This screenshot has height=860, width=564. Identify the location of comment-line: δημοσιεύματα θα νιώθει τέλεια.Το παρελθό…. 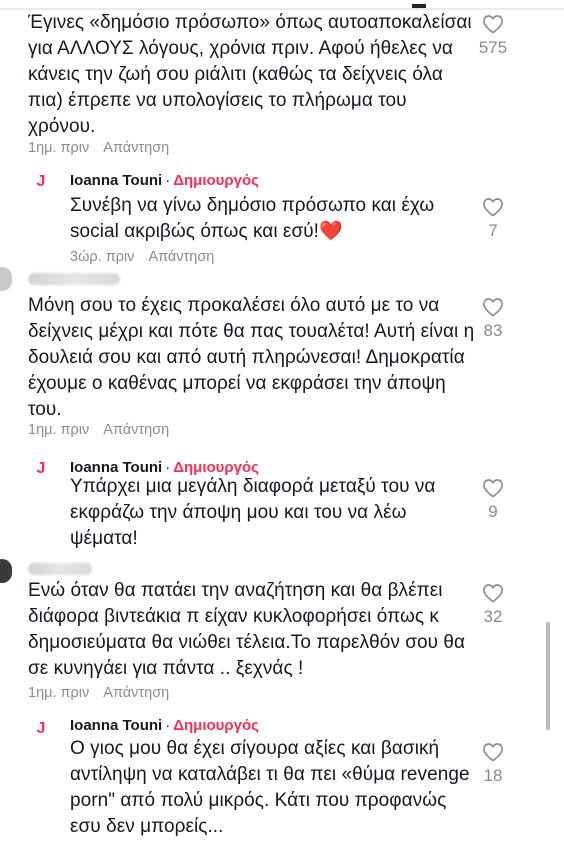
(247, 642).